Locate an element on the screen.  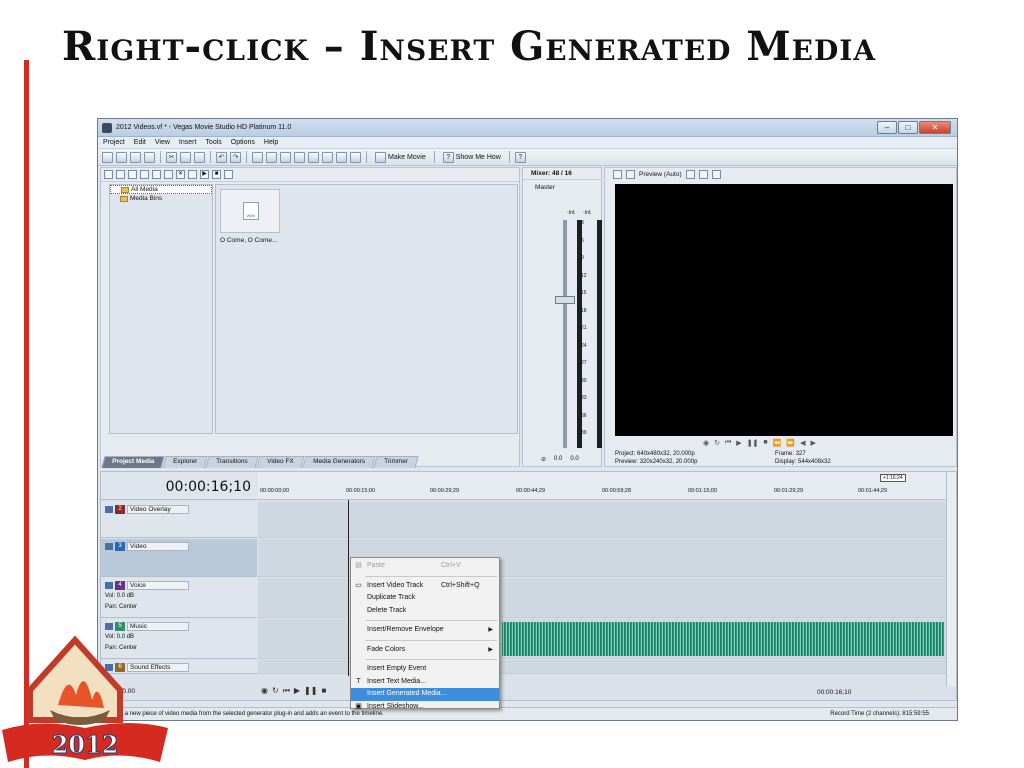
track-name: Video Overlay is located at coordinates (158, 509).